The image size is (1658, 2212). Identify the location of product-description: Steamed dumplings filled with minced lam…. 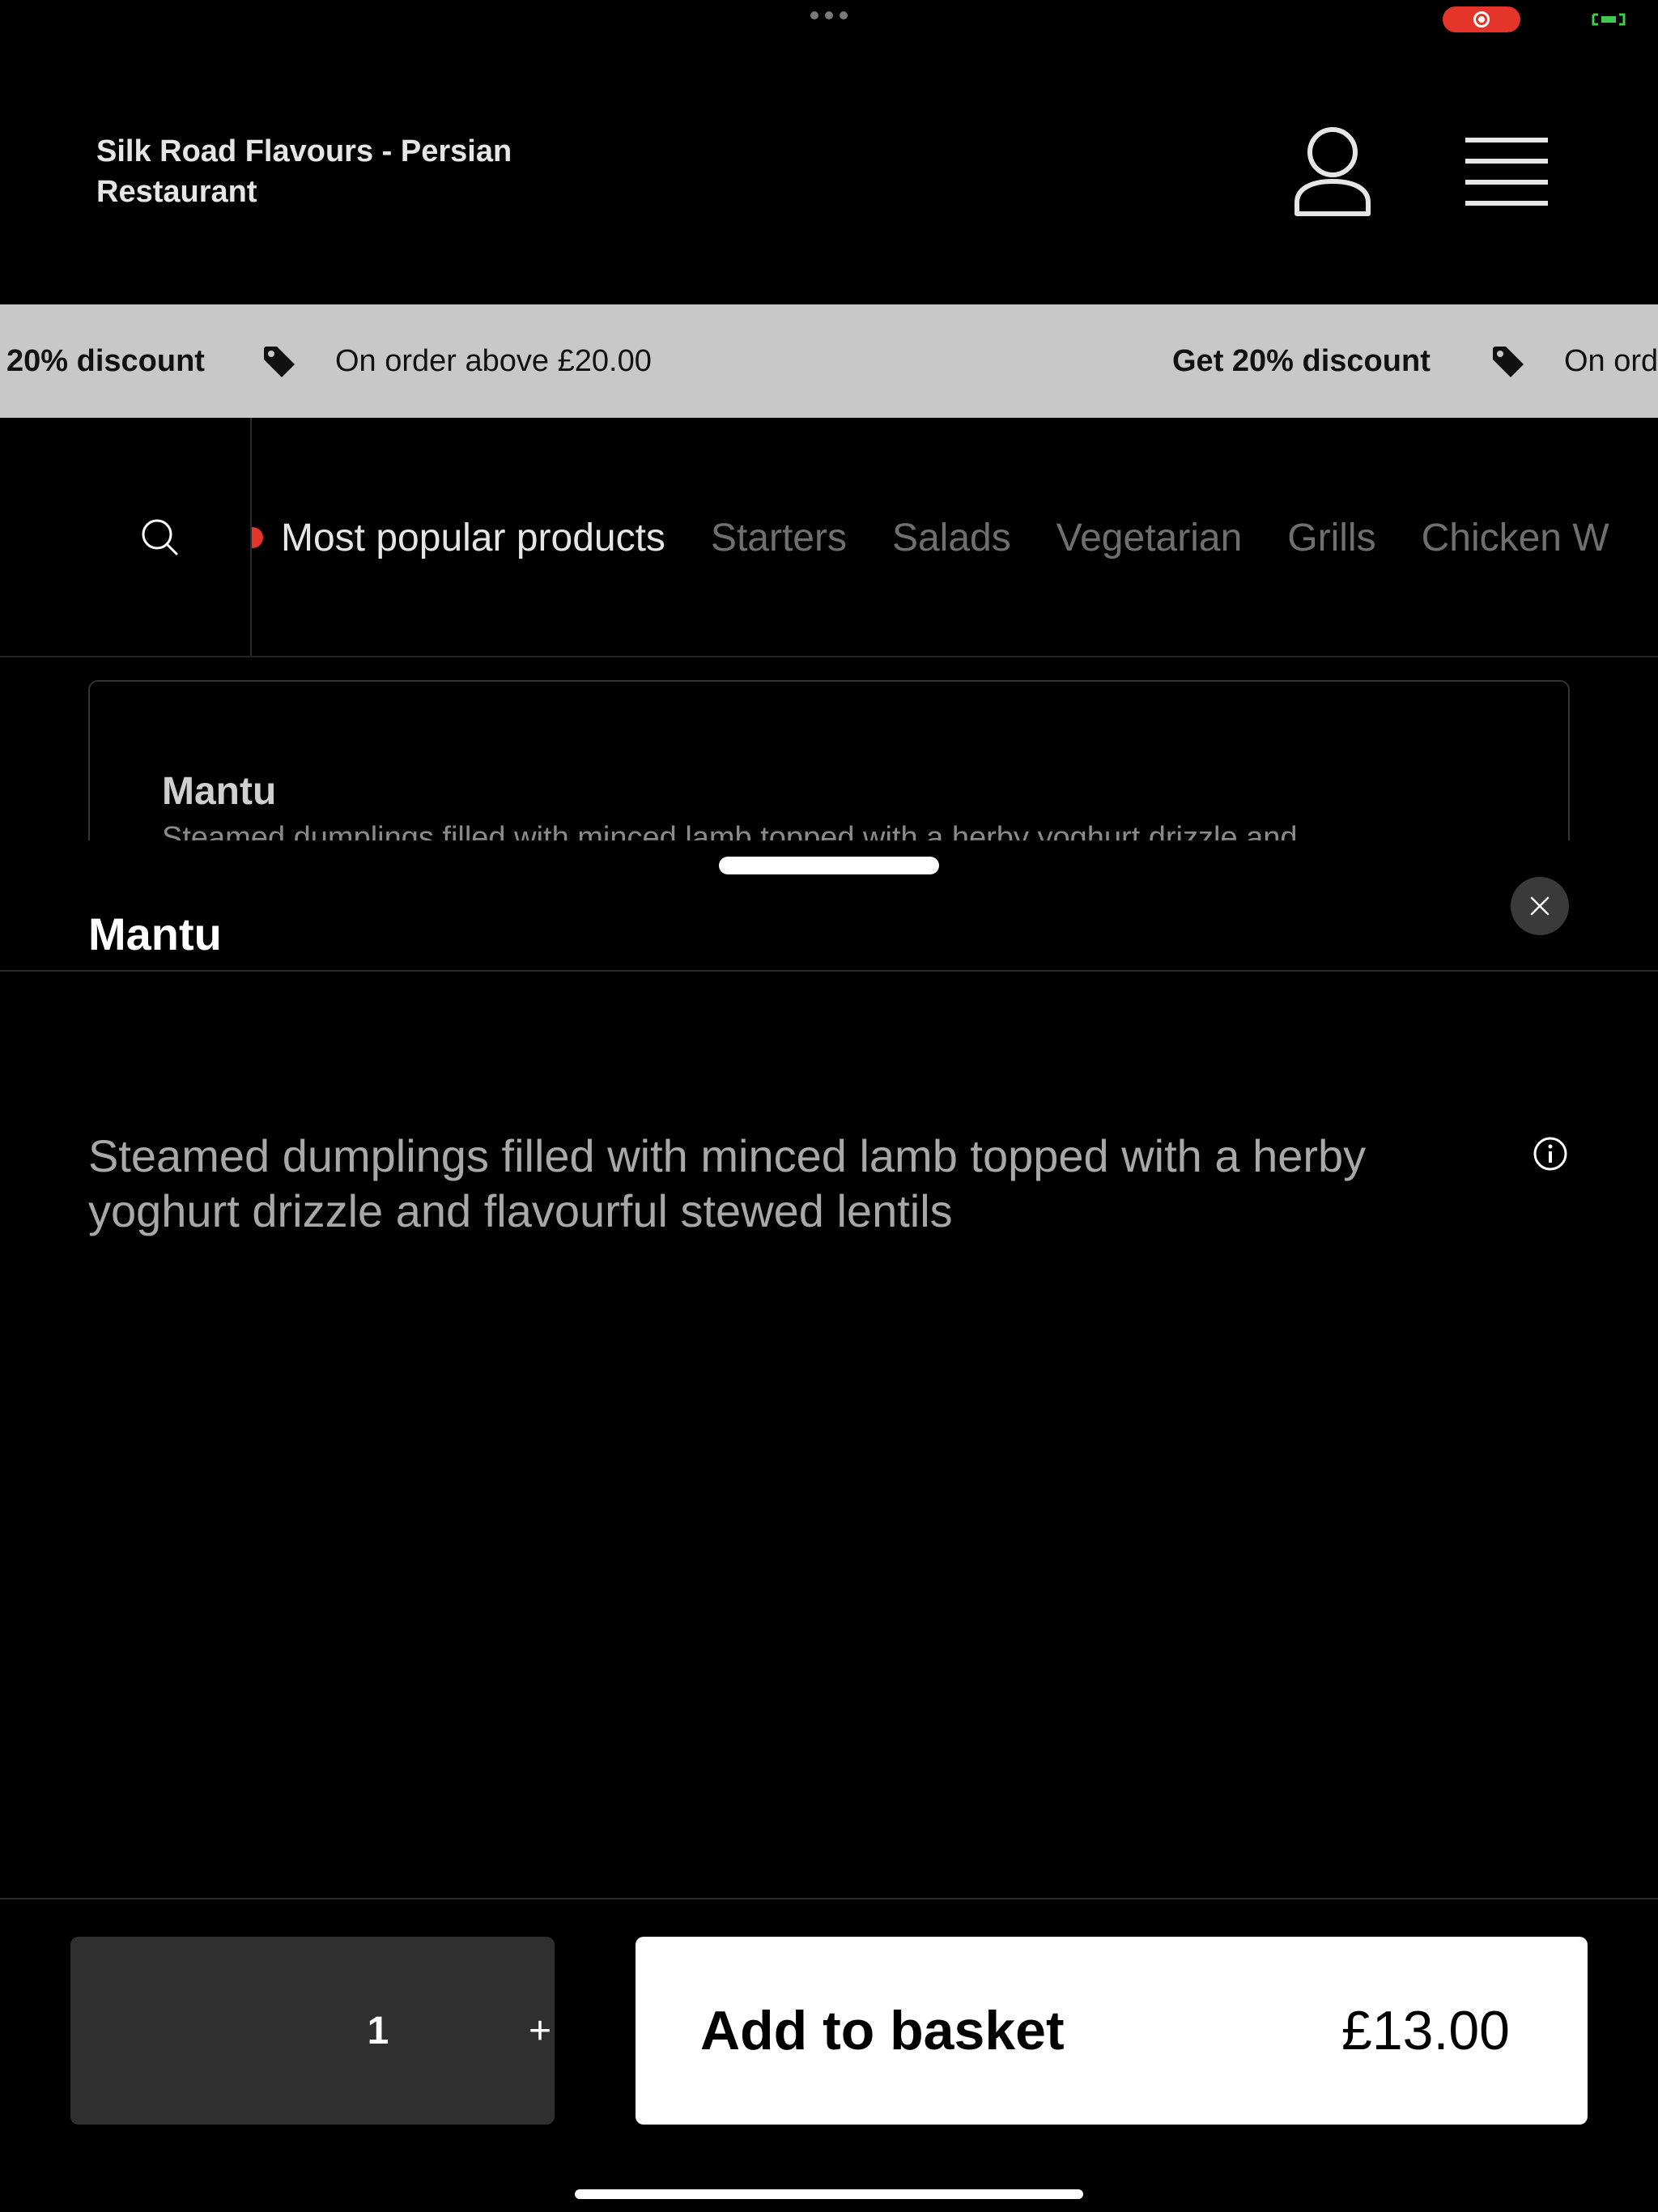
(727, 1183).